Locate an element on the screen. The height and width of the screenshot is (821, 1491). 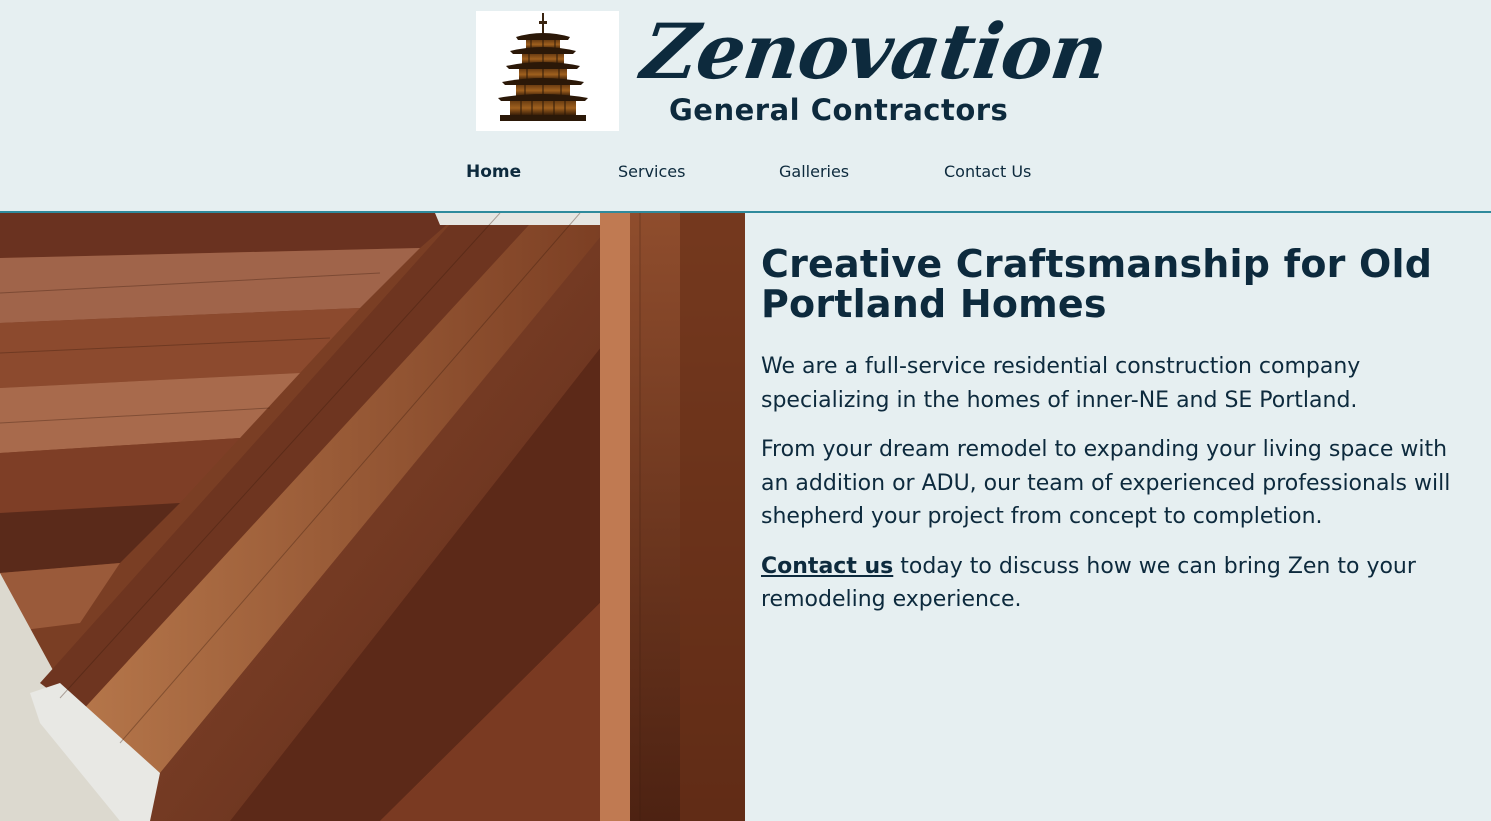
pagoda-icon is located at coordinates (547, 71).